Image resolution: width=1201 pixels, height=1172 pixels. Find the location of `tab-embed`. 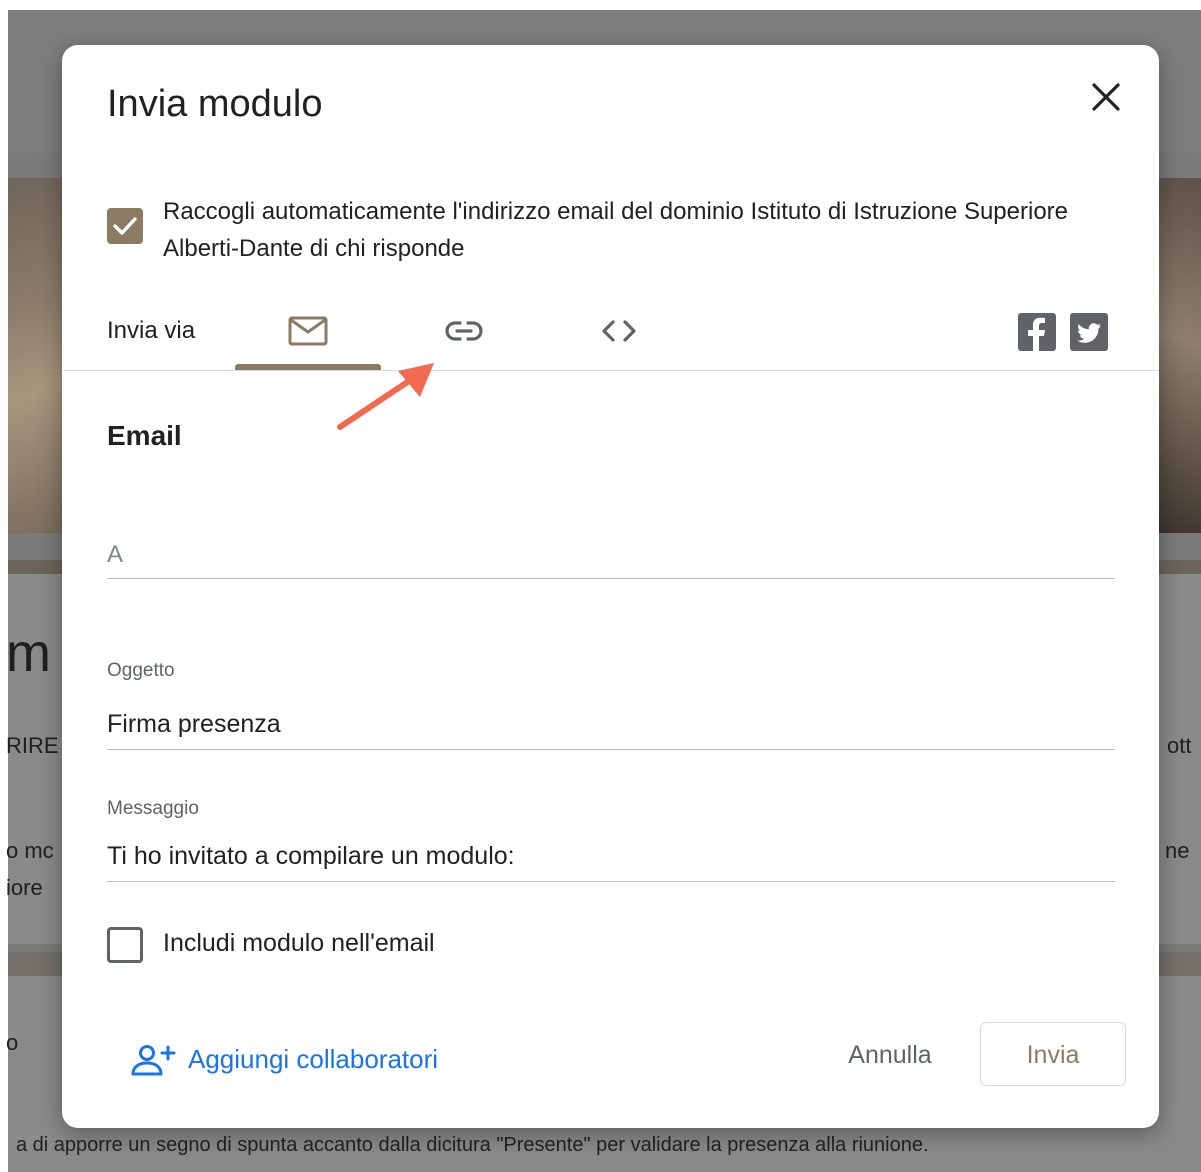

tab-embed is located at coordinates (619, 335).